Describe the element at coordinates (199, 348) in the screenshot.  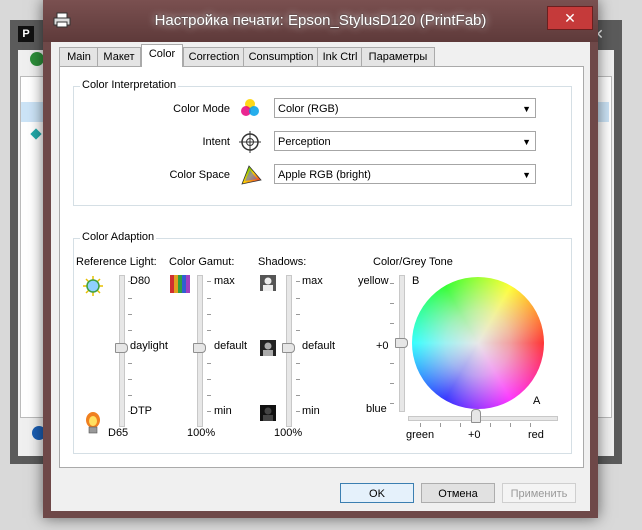
I see `color-gamut-slider-thumb` at that location.